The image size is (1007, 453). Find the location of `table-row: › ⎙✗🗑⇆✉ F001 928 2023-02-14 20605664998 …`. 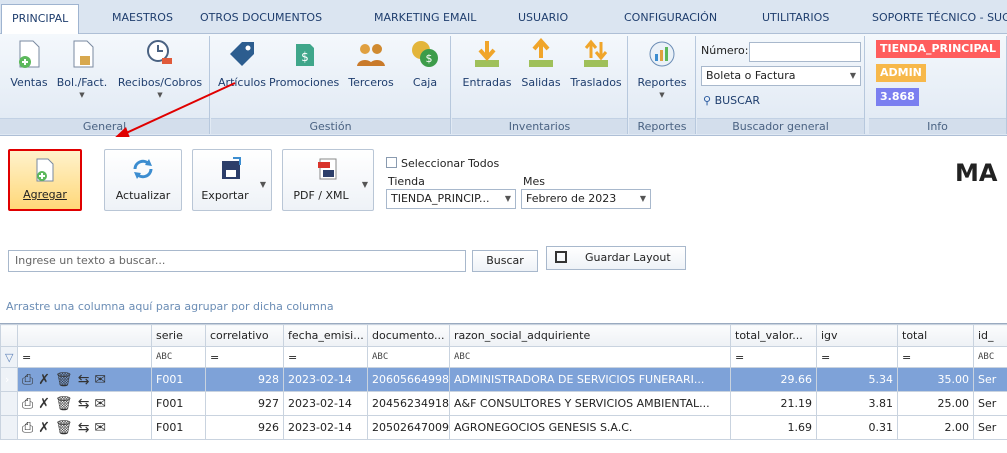

table-row: › ⎙✗🗑⇆✉ F001 928 2023-02-14 20605664998 … is located at coordinates (503, 379).